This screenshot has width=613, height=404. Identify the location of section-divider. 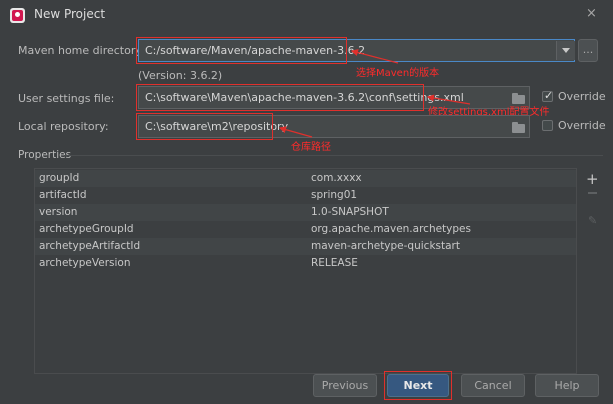
(333, 155).